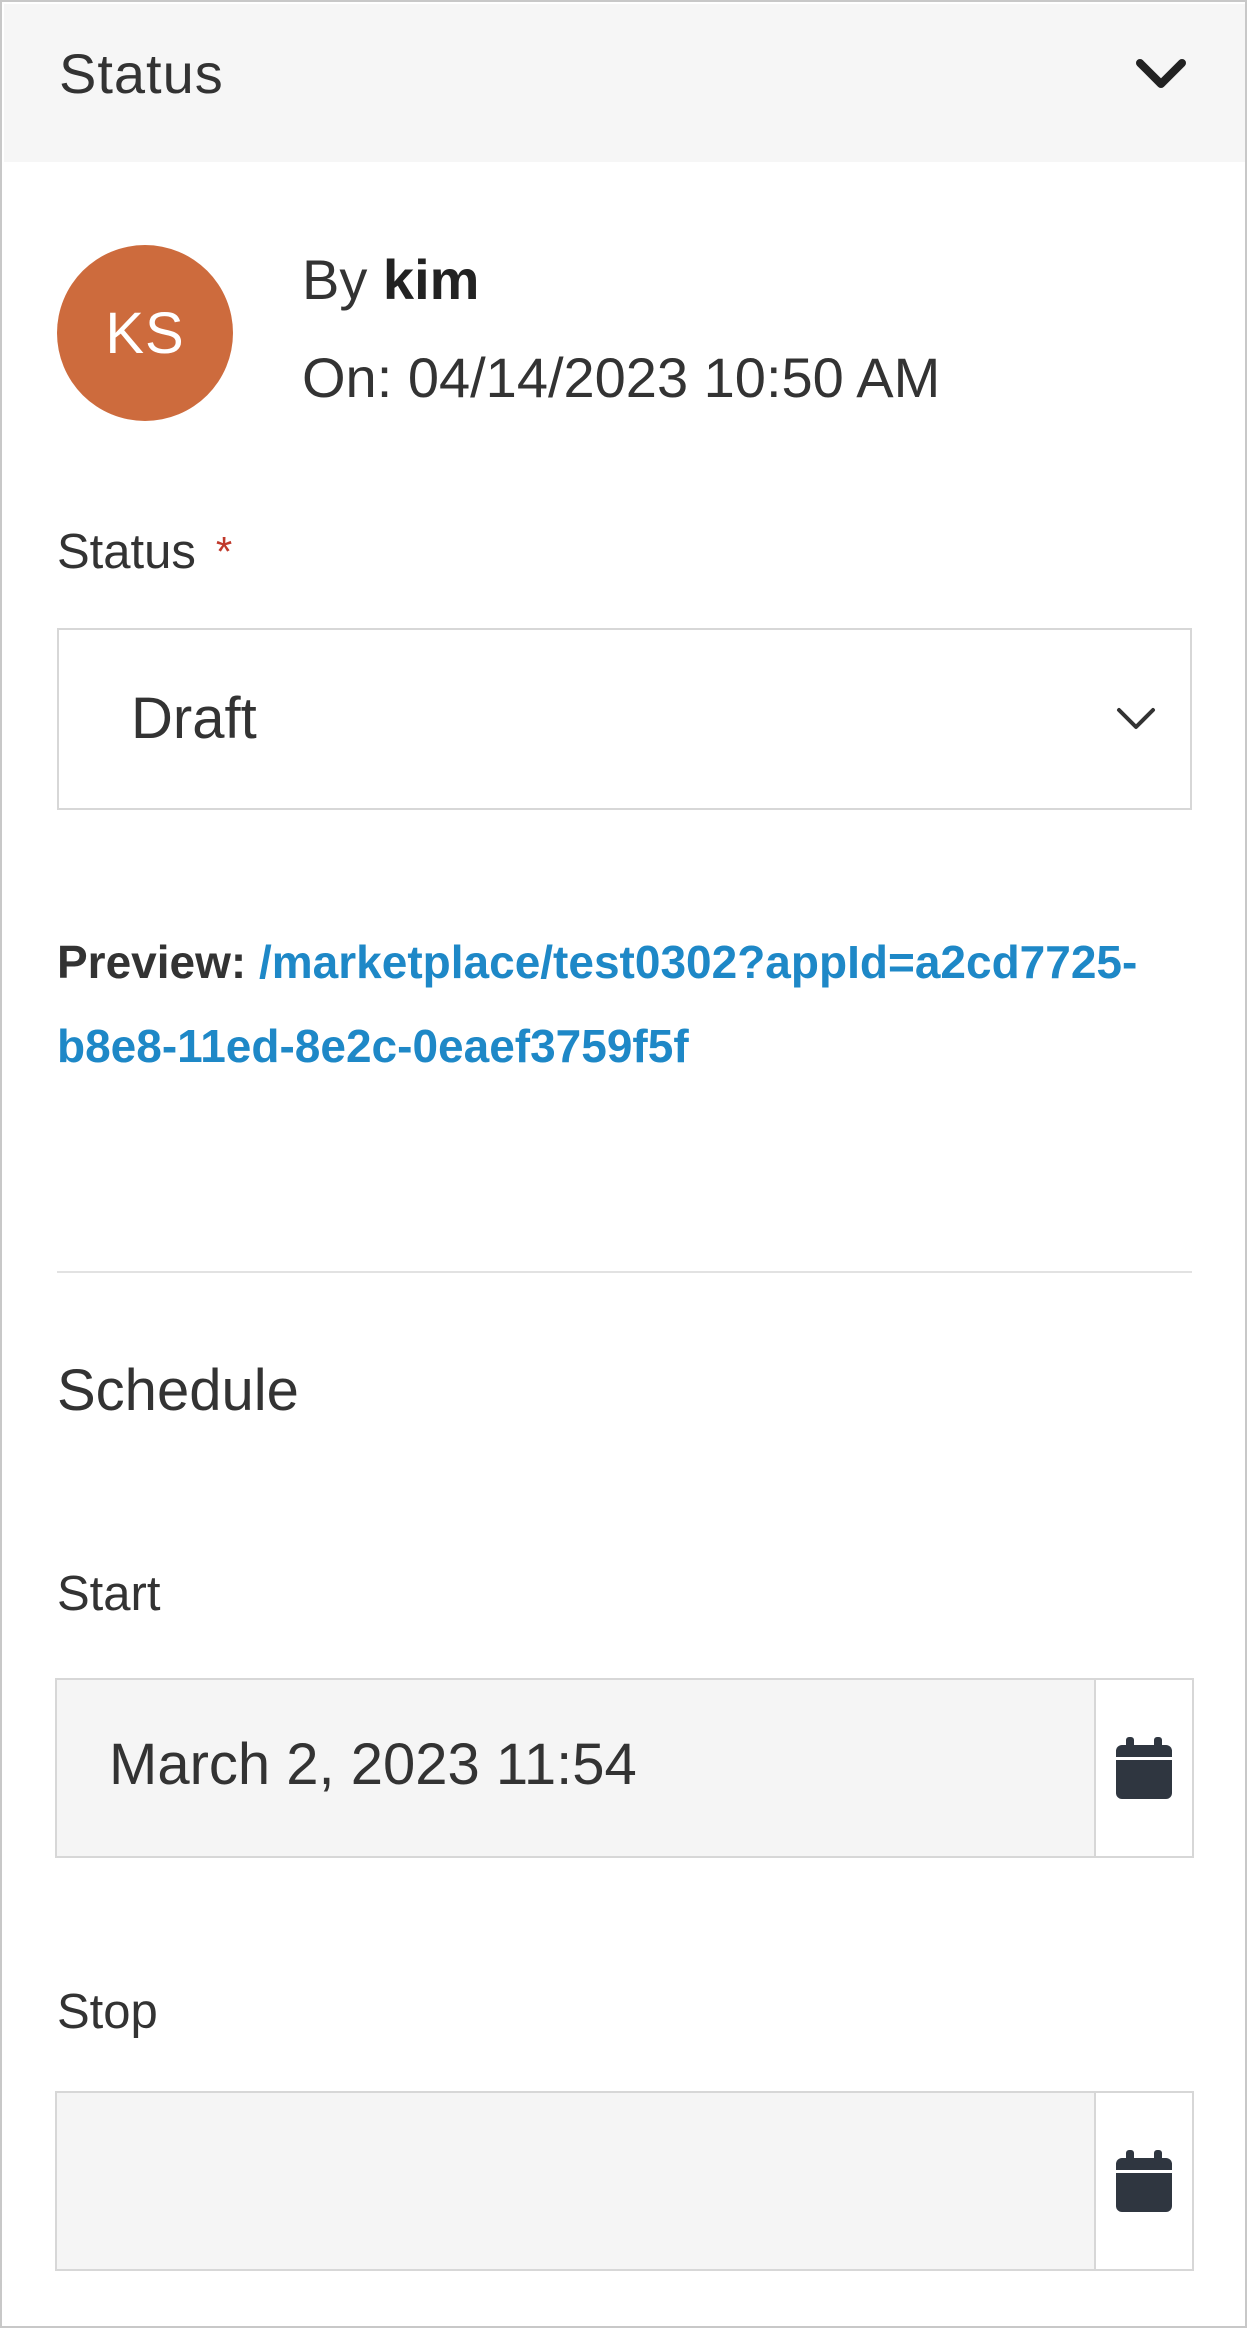  I want to click on panel-title: Status, so click(141, 73).